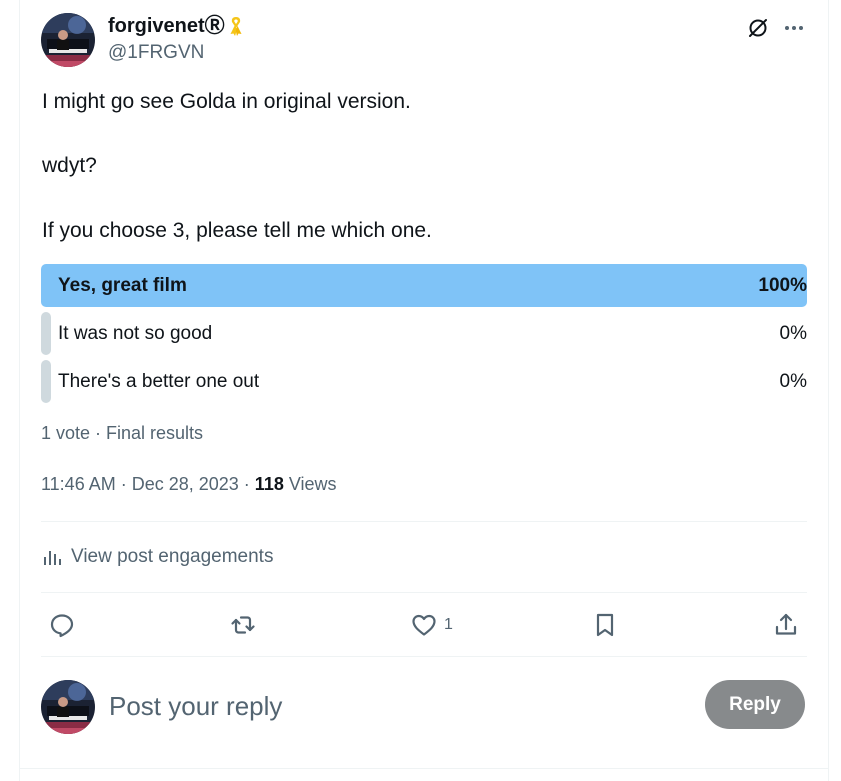 This screenshot has width=841, height=781. I want to click on poll-summary: 1 vote · Final results, so click(122, 433).